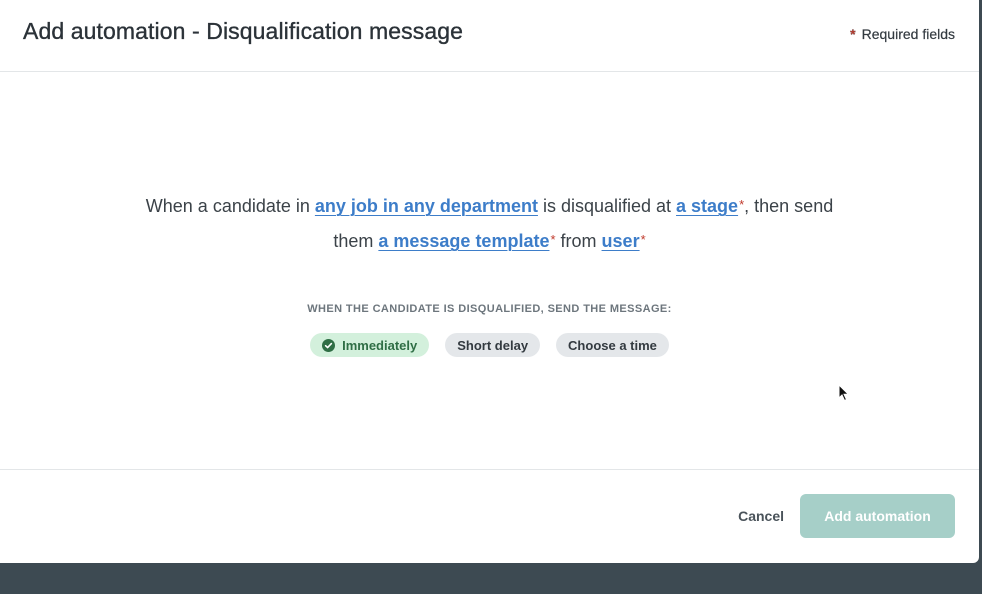 The height and width of the screenshot is (594, 982). Describe the element at coordinates (853, 33) in the screenshot. I see `required-star: *` at that location.